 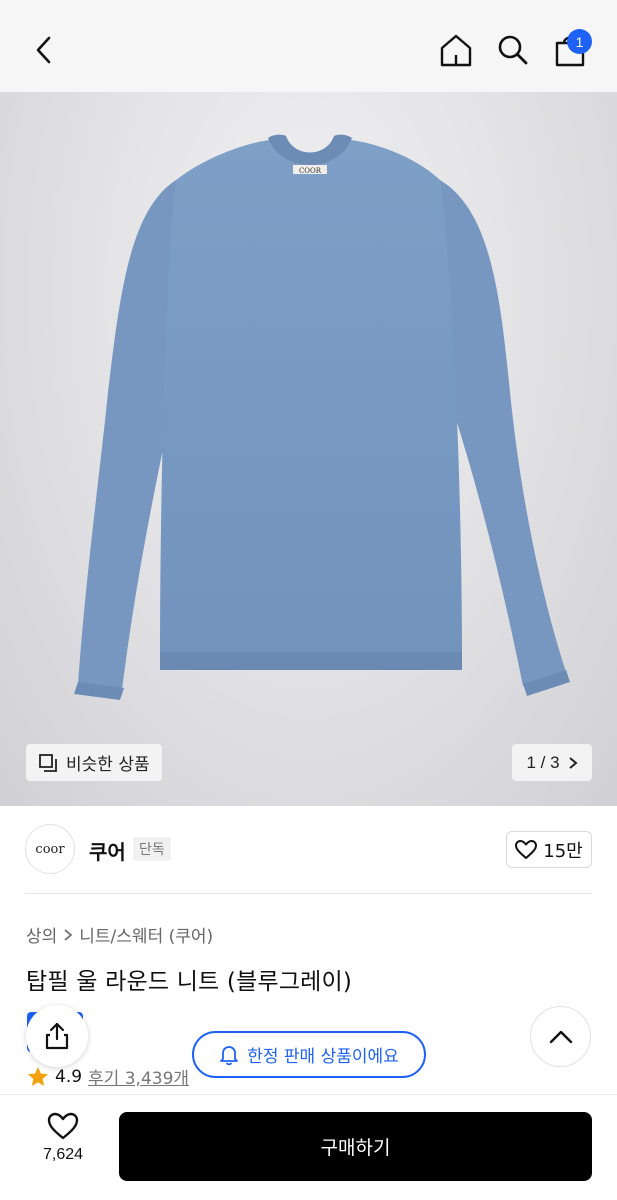 I want to click on share-icon, so click(x=57, y=1036).